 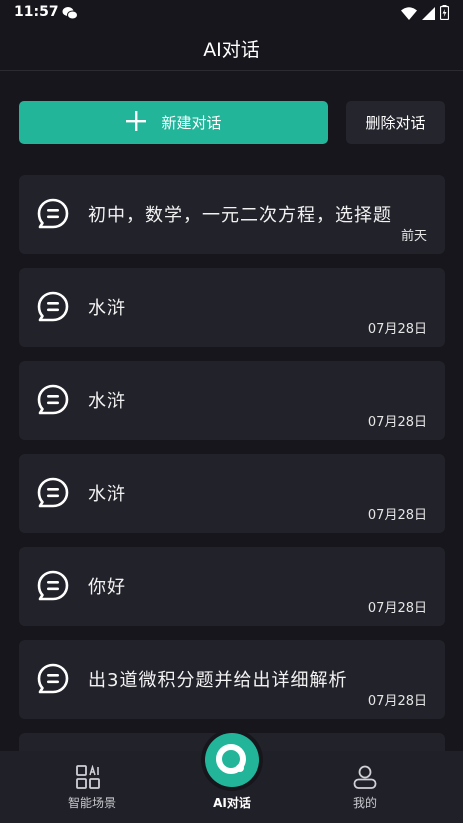 I want to click on wechat-icon, so click(x=70, y=14).